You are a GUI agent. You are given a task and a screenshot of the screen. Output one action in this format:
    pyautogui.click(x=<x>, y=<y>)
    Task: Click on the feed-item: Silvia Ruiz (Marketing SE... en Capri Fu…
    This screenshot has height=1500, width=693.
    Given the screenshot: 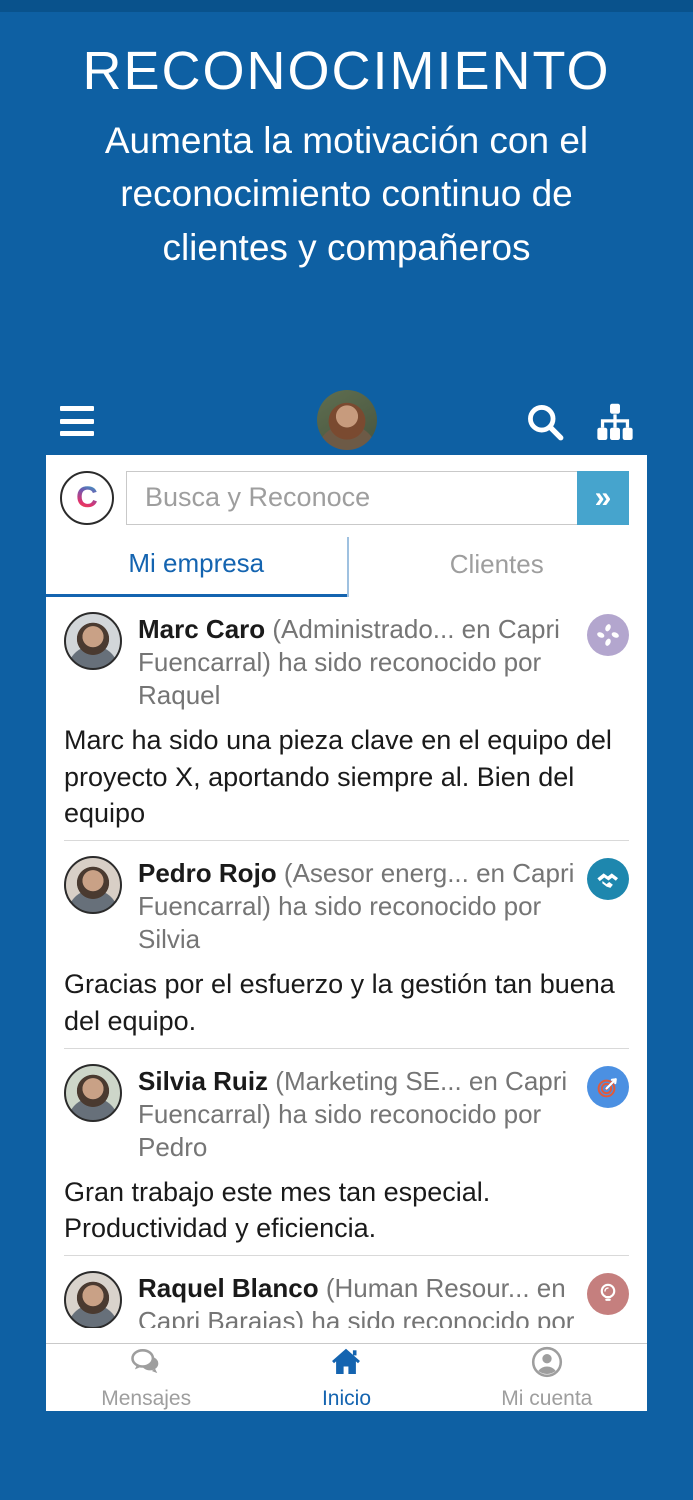 What is the action you would take?
    pyautogui.click(x=346, y=1153)
    